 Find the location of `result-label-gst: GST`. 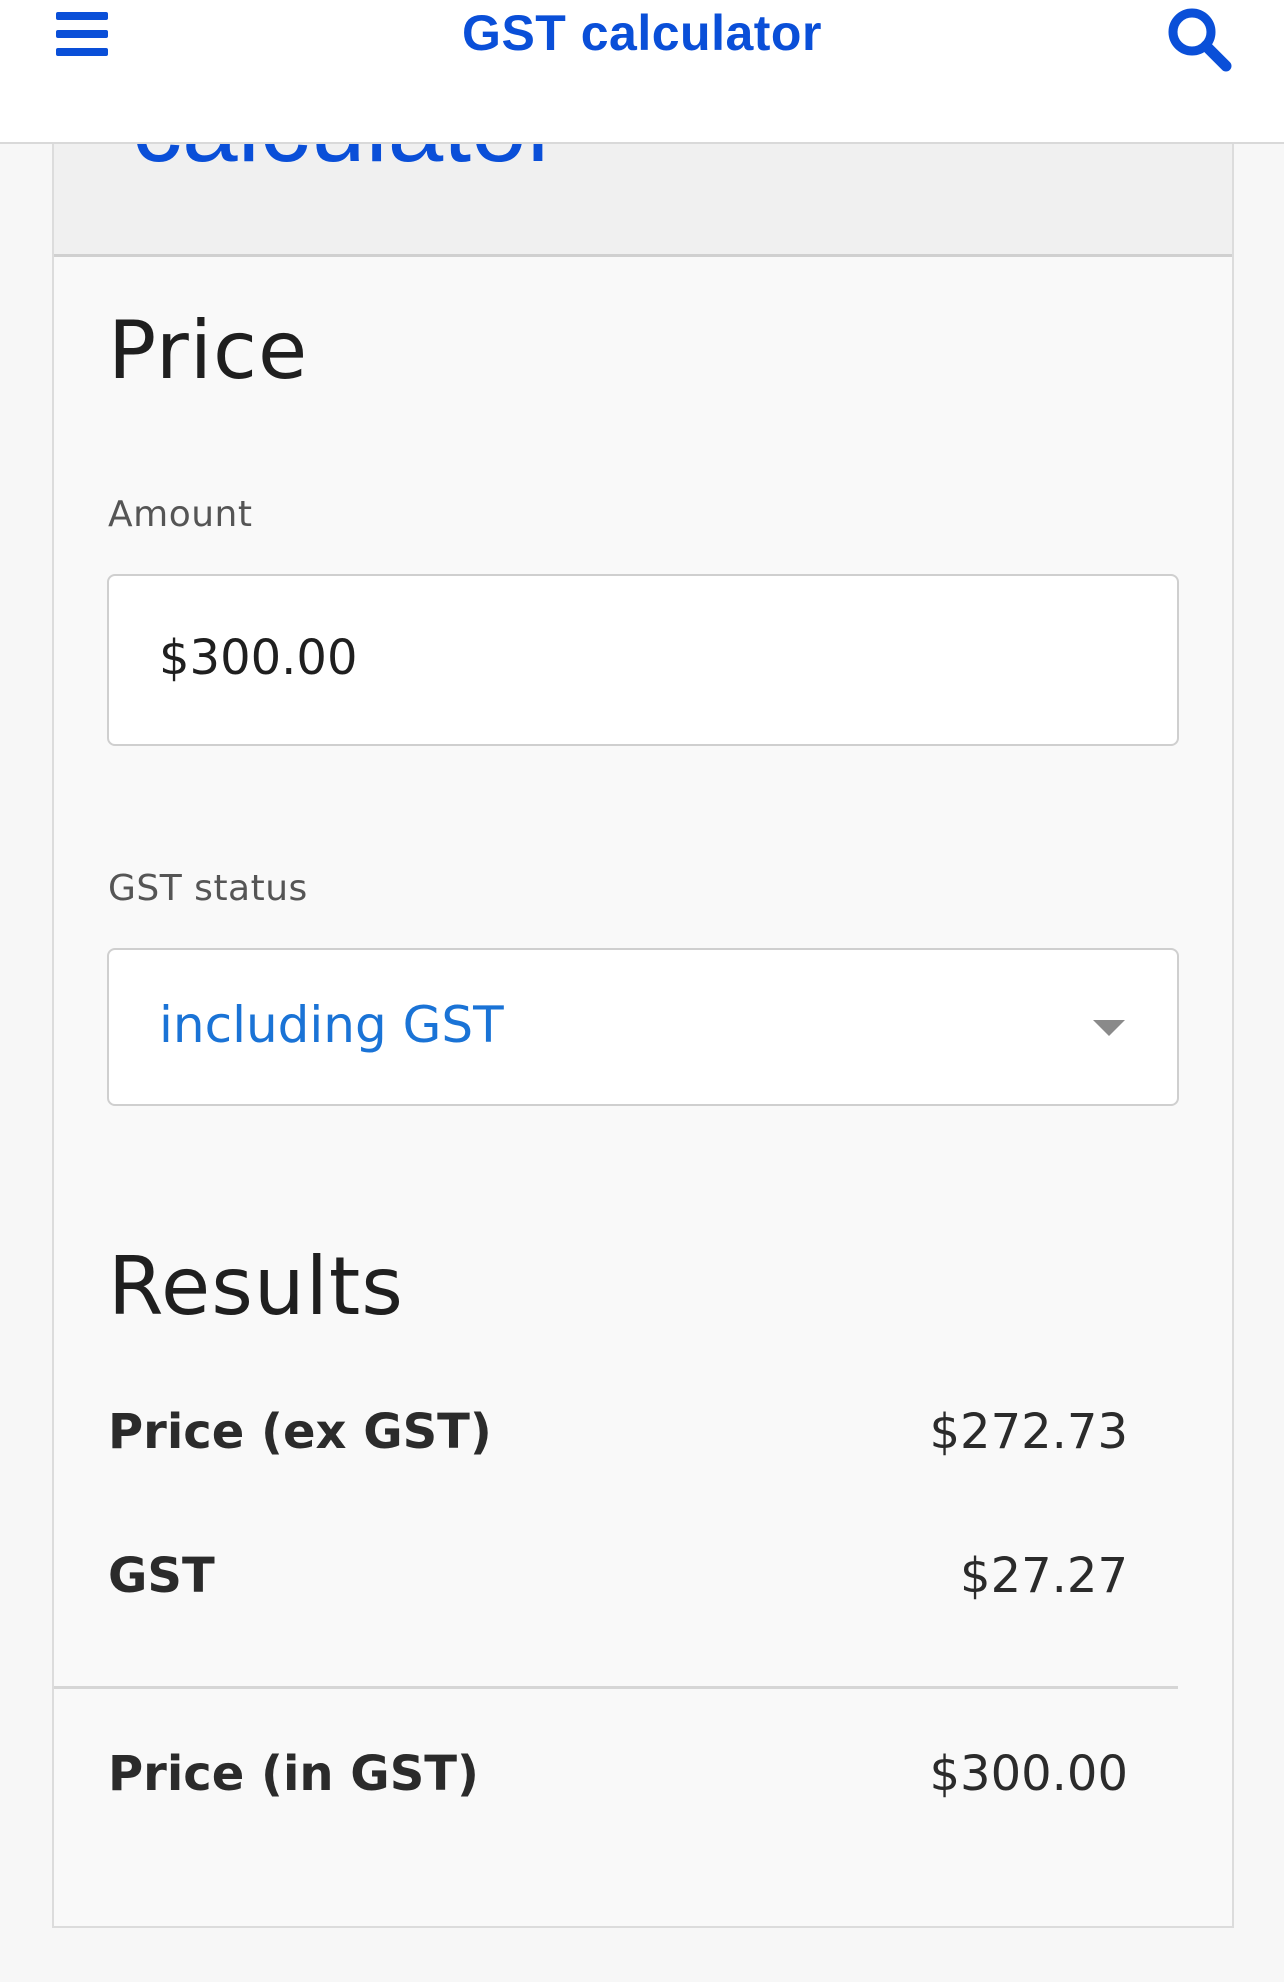

result-label-gst: GST is located at coordinates (161, 1576).